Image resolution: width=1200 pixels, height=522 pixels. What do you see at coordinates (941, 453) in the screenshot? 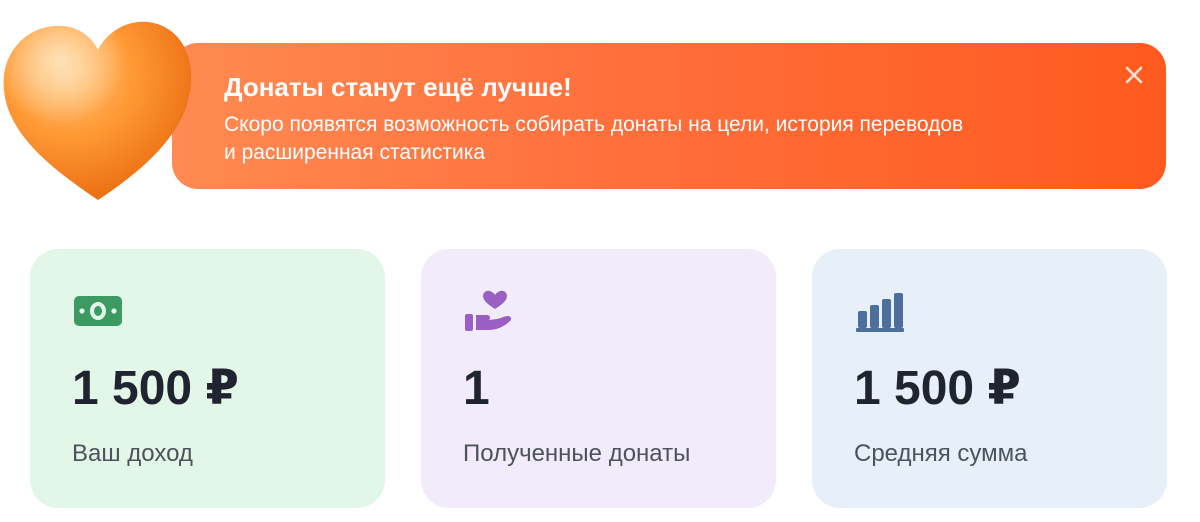
I see `average-label: Средняя сумма` at bounding box center [941, 453].